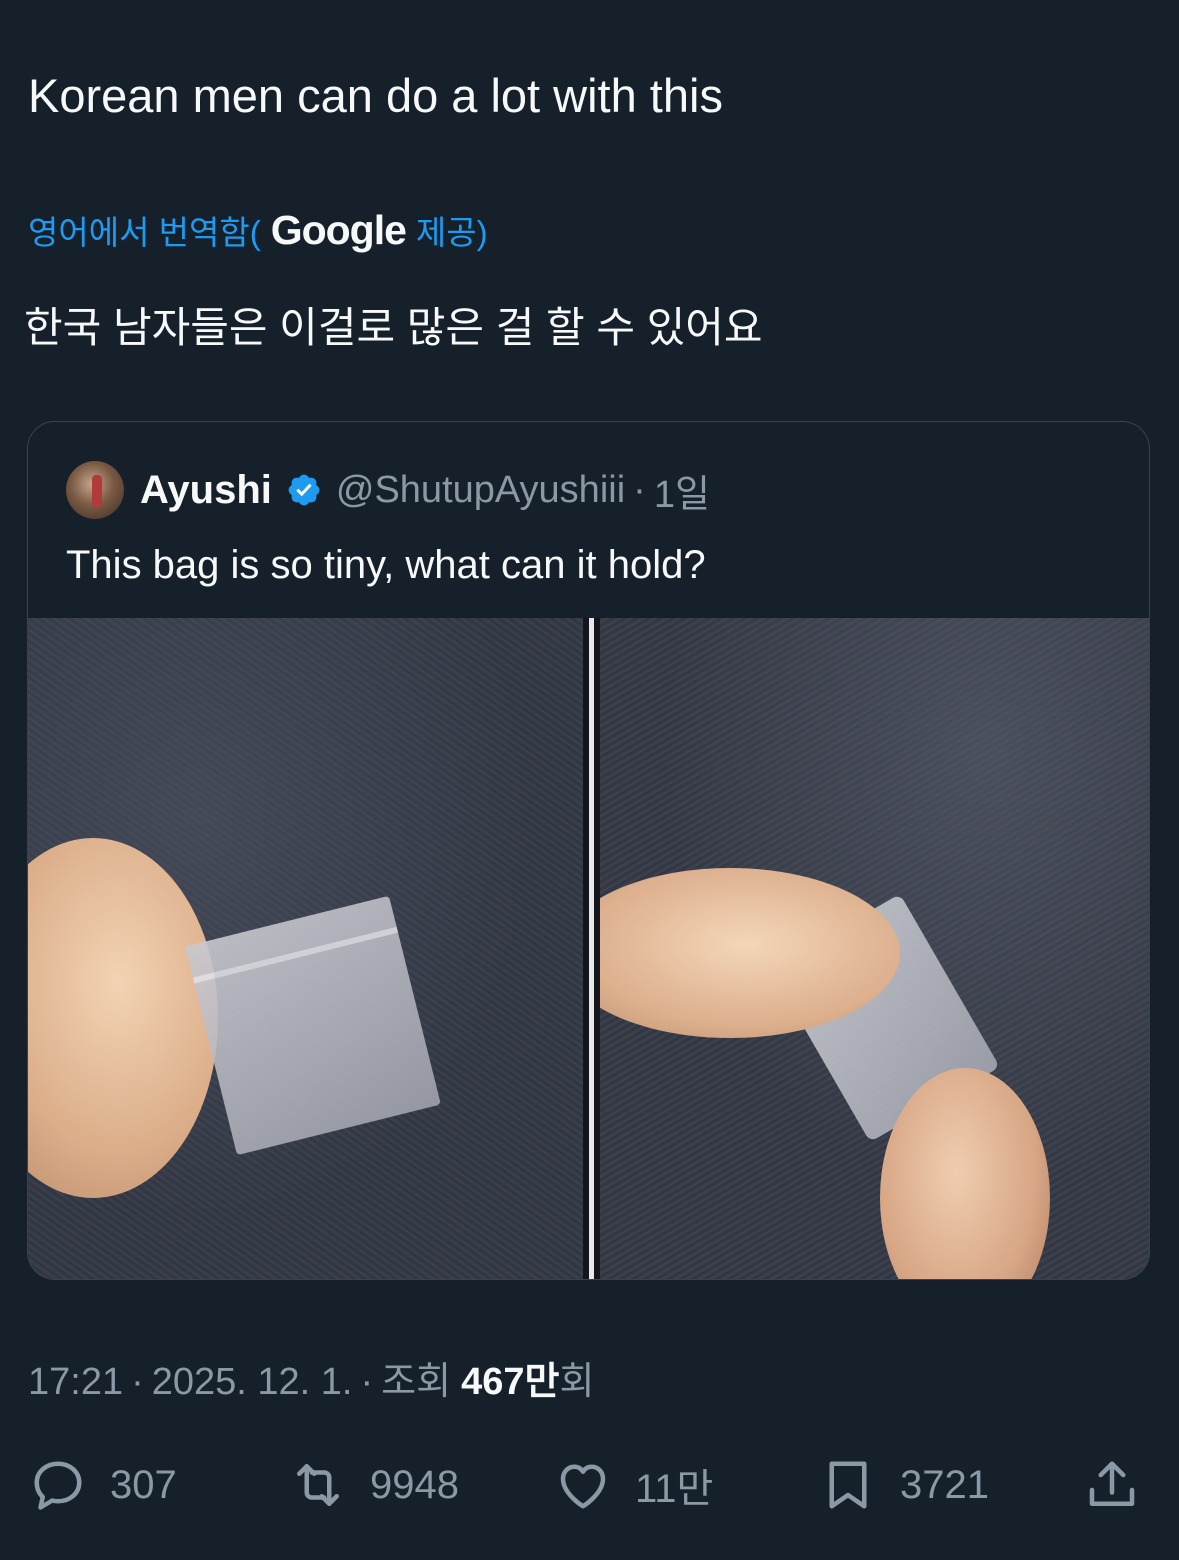  I want to click on views-count: 467만, so click(510, 1377).